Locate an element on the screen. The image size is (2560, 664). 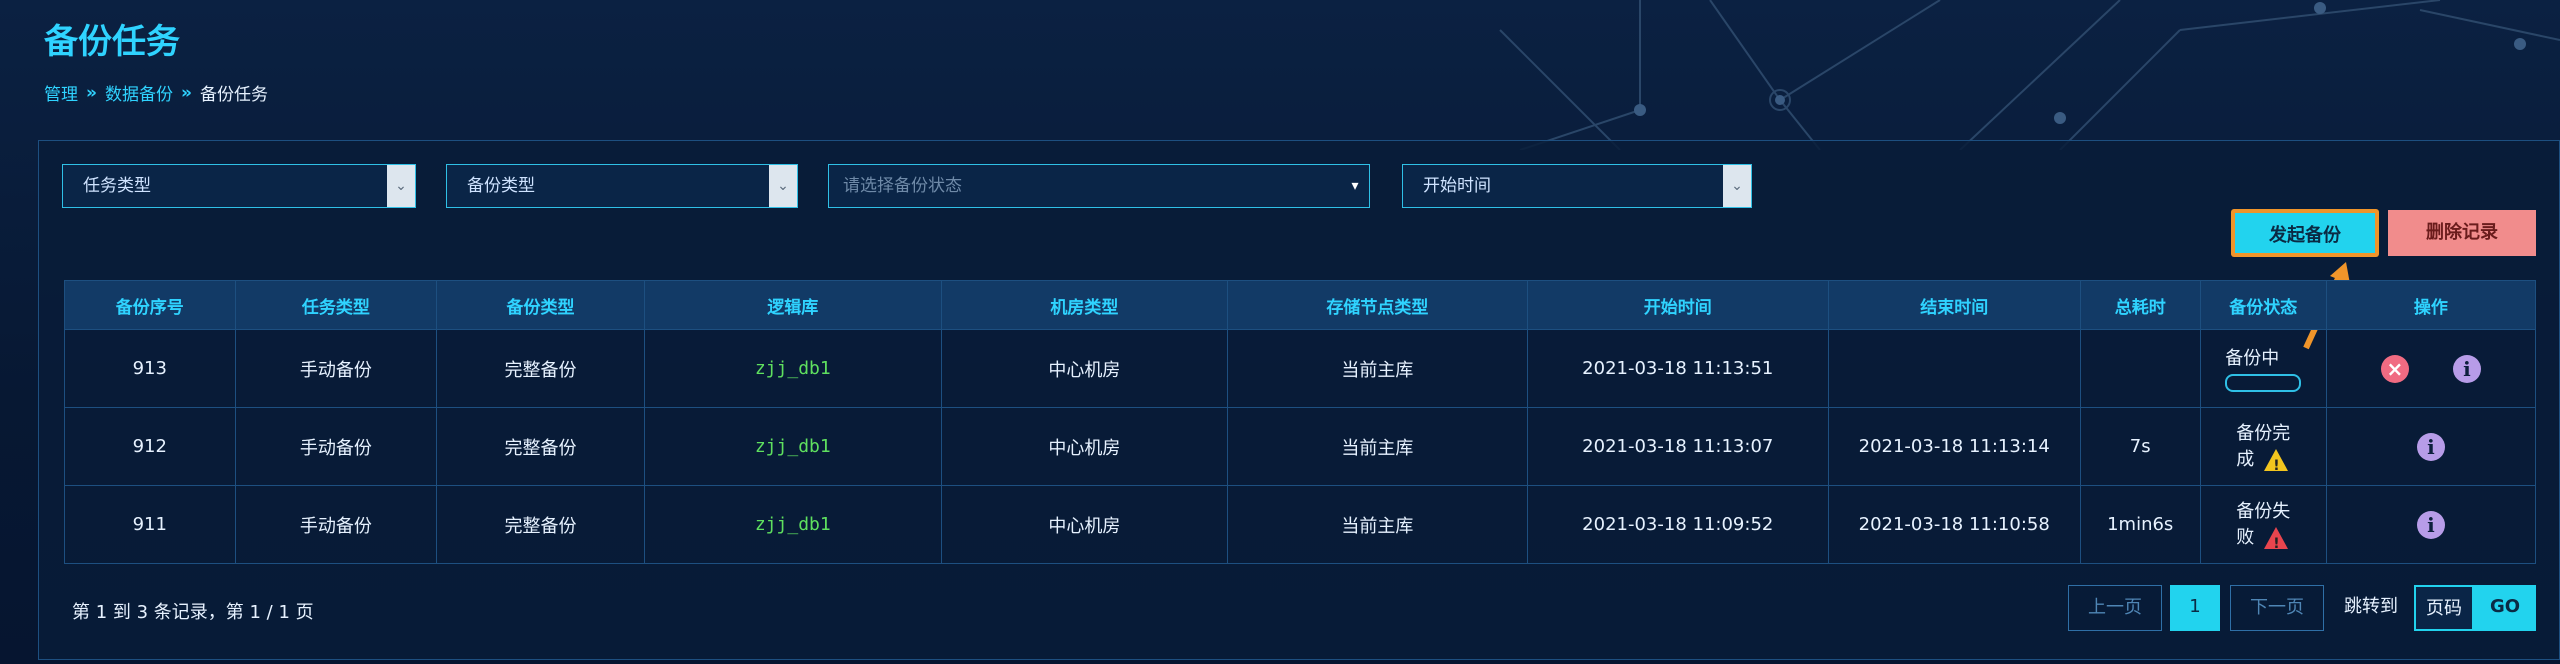
breadcrumb-manage: 管理 is located at coordinates (61, 92).